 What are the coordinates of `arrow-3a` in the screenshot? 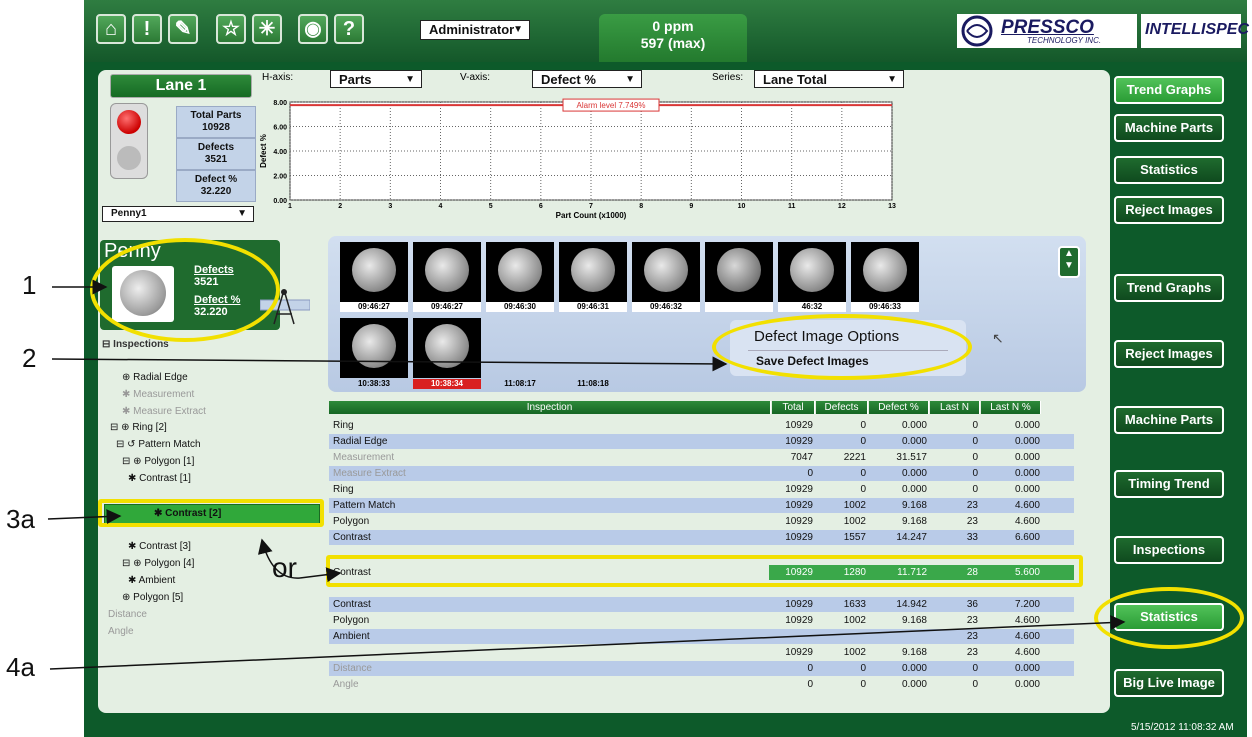 It's located at (84, 517).